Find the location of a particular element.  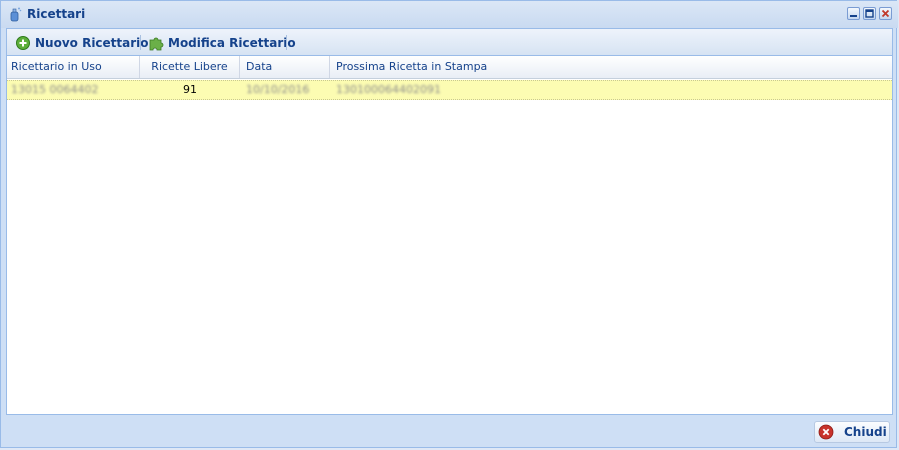

edit-ricettario-label: Modifica Ricettario is located at coordinates (232, 43).